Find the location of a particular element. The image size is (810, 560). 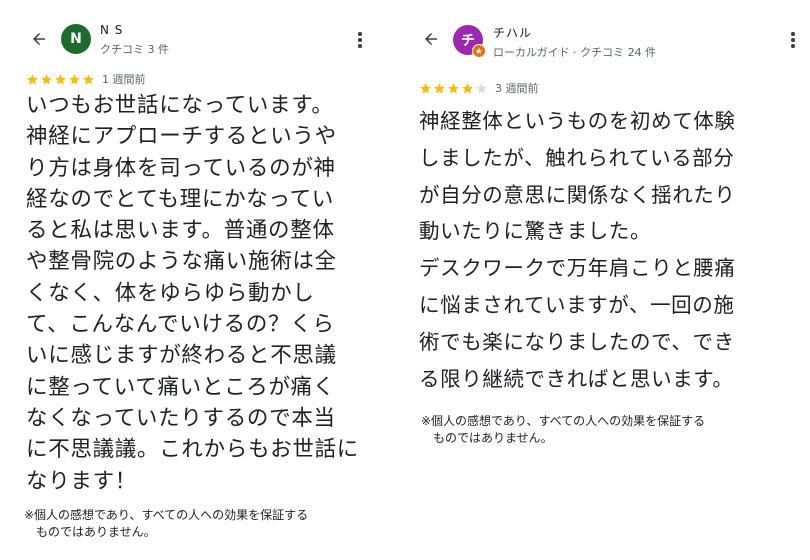

rating-row: 1 週間前 is located at coordinates (86, 79).